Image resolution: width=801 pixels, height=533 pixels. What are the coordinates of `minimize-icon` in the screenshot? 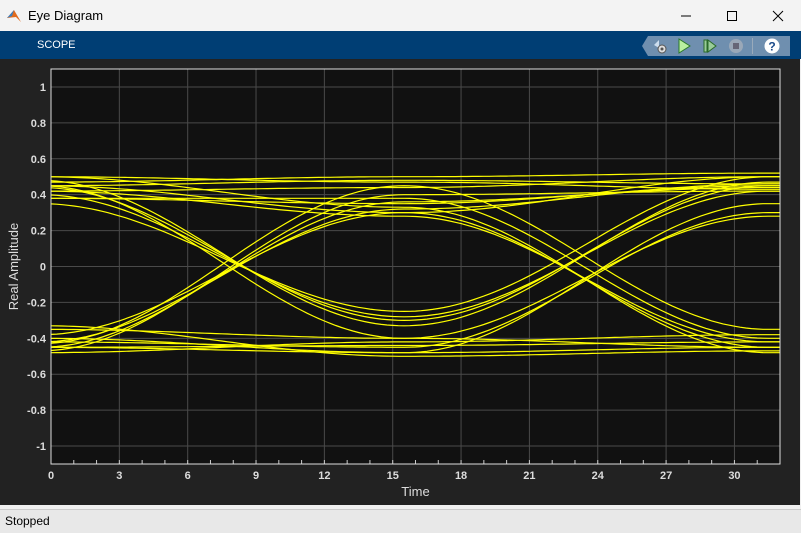 It's located at (686, 15).